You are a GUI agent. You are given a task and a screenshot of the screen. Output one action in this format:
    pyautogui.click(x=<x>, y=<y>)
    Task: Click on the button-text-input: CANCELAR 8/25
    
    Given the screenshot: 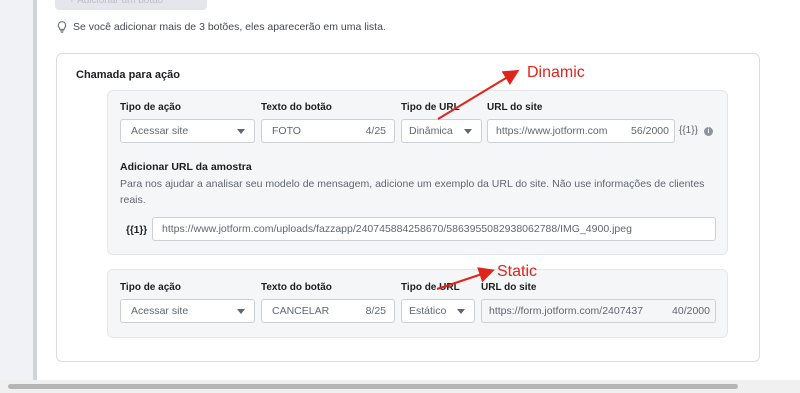 What is the action you would take?
    pyautogui.click(x=328, y=311)
    